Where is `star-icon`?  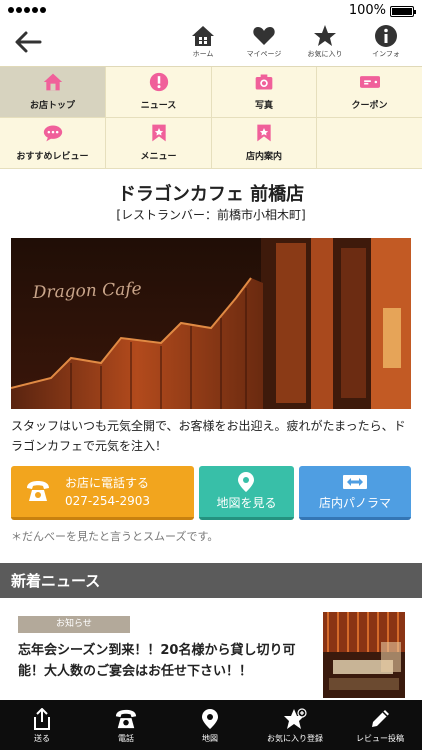 star-icon is located at coordinates (325, 35).